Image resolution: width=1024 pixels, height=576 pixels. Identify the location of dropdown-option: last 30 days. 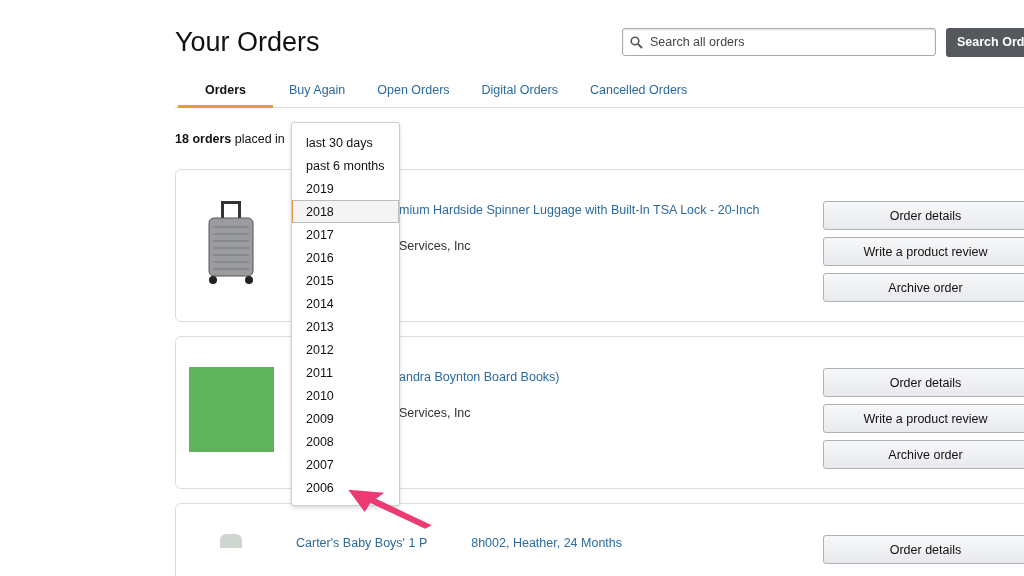
(345, 142).